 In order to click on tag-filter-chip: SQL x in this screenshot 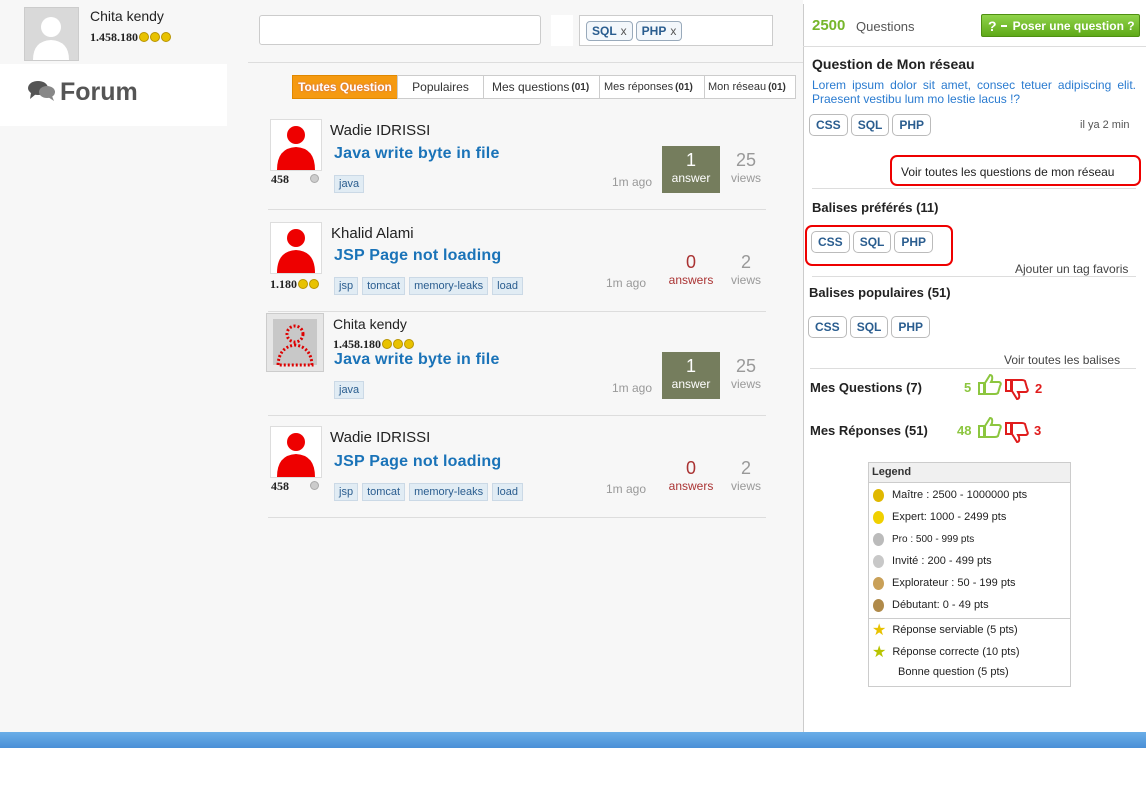, I will do `click(609, 31)`.